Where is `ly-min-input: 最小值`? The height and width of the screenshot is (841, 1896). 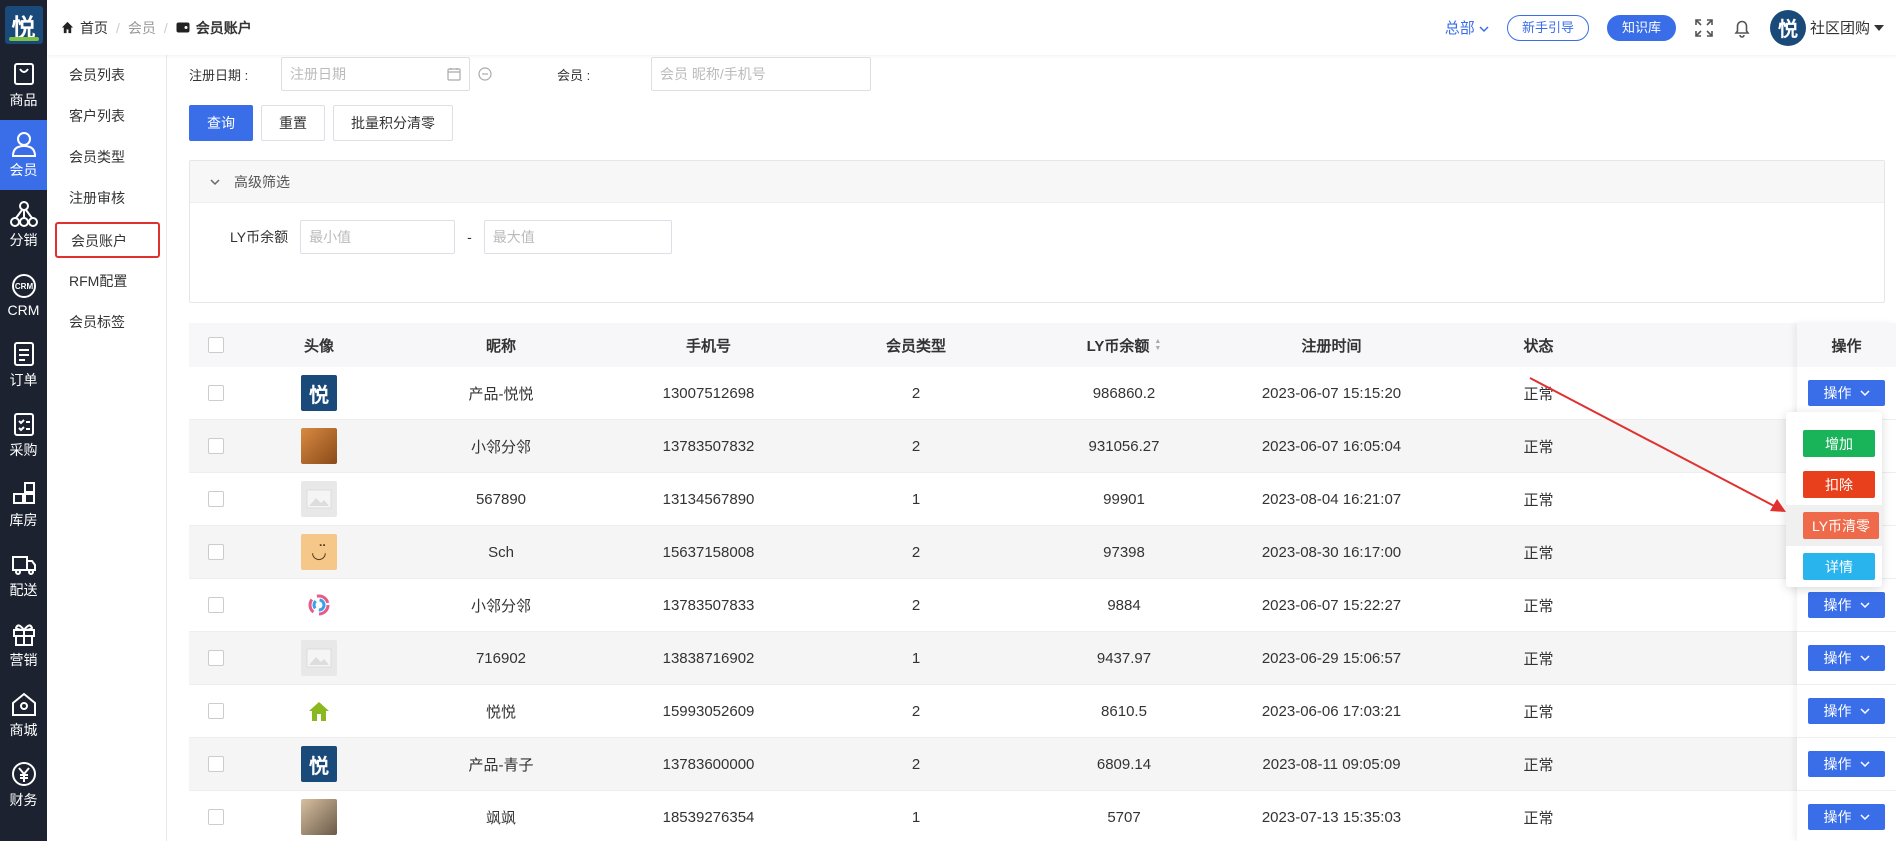 ly-min-input: 最小值 is located at coordinates (378, 237).